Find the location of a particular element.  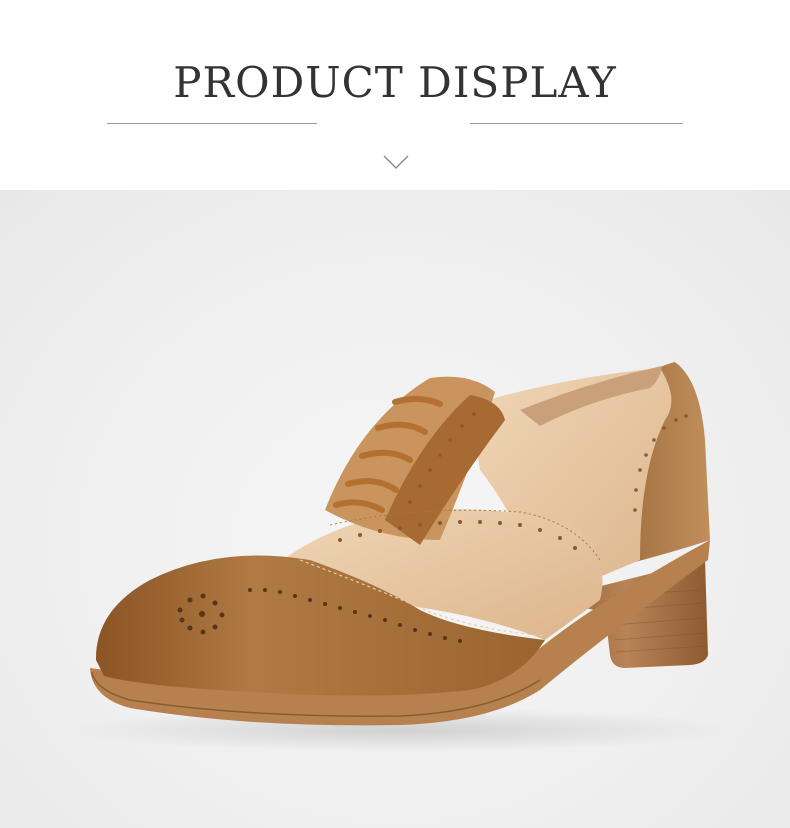

title-divider-left is located at coordinates (212, 123).